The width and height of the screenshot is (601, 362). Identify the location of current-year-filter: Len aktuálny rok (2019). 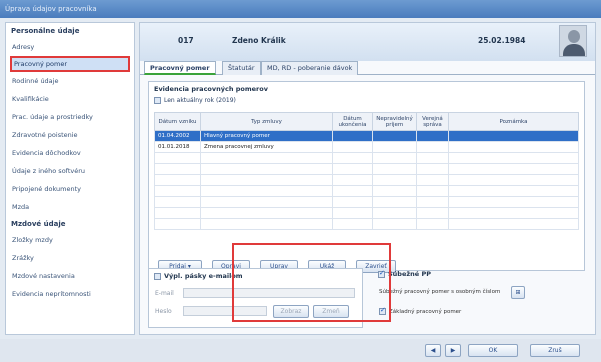
(366, 100).